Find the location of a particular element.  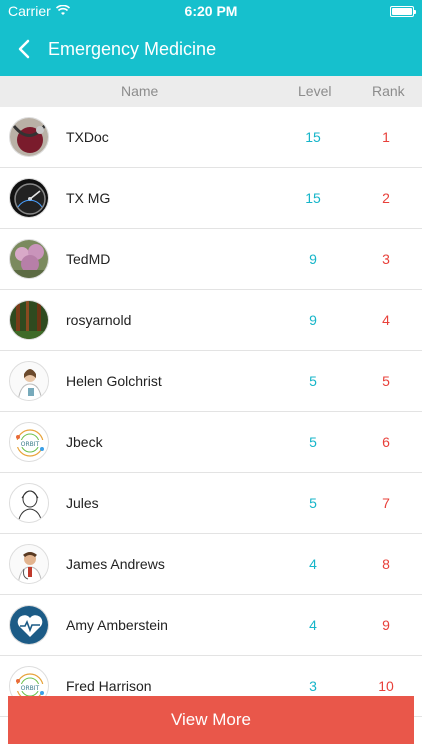

carrier-label: Carrier is located at coordinates (29, 11).